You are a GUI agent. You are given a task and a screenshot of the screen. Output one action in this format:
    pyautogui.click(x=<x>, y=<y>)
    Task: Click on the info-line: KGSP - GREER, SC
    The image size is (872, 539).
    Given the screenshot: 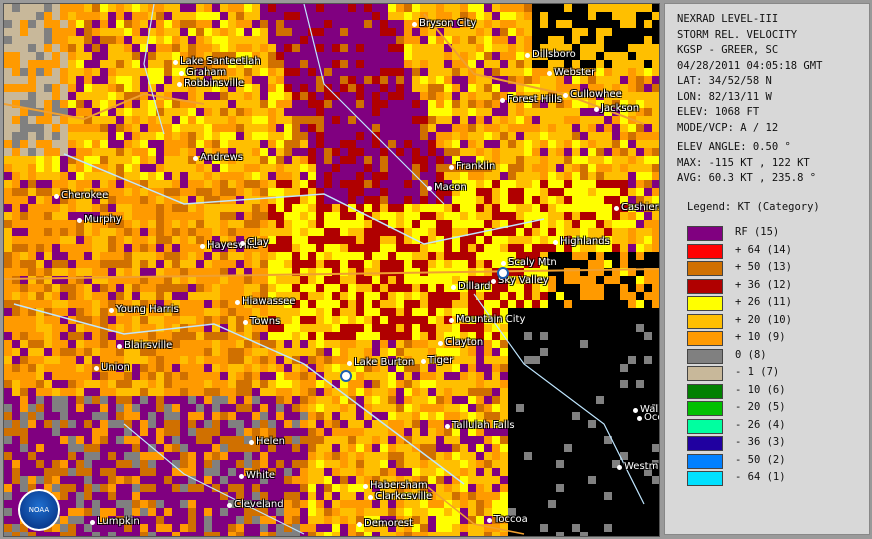 What is the action you would take?
    pyautogui.click(x=728, y=50)
    